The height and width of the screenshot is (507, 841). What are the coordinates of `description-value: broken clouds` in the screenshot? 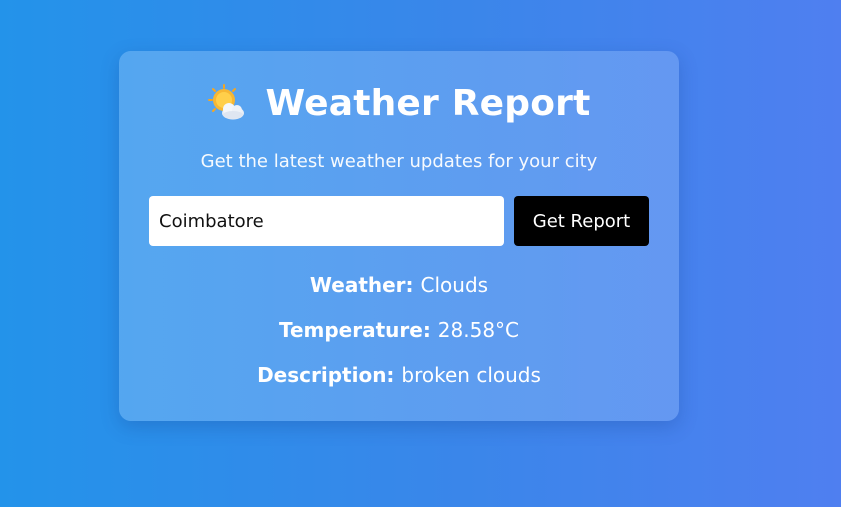 It's located at (471, 375).